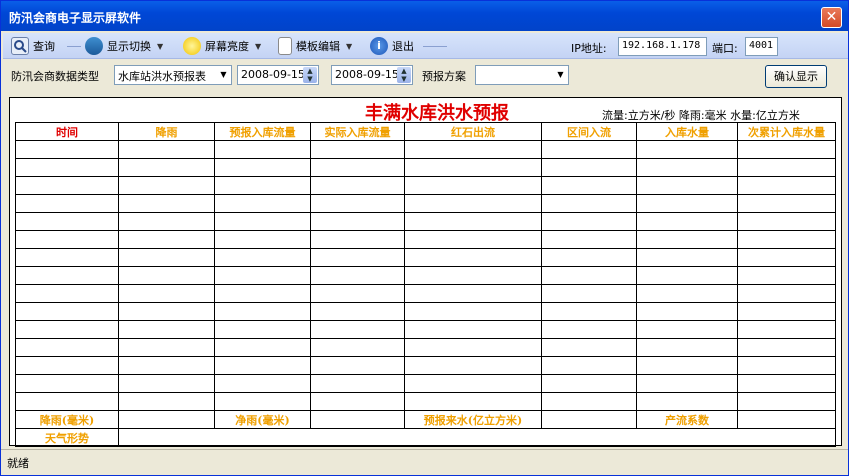 Image resolution: width=849 pixels, height=476 pixels. Describe the element at coordinates (124, 46) in the screenshot. I see `display-switch-button: 显示切换 ▼` at that location.